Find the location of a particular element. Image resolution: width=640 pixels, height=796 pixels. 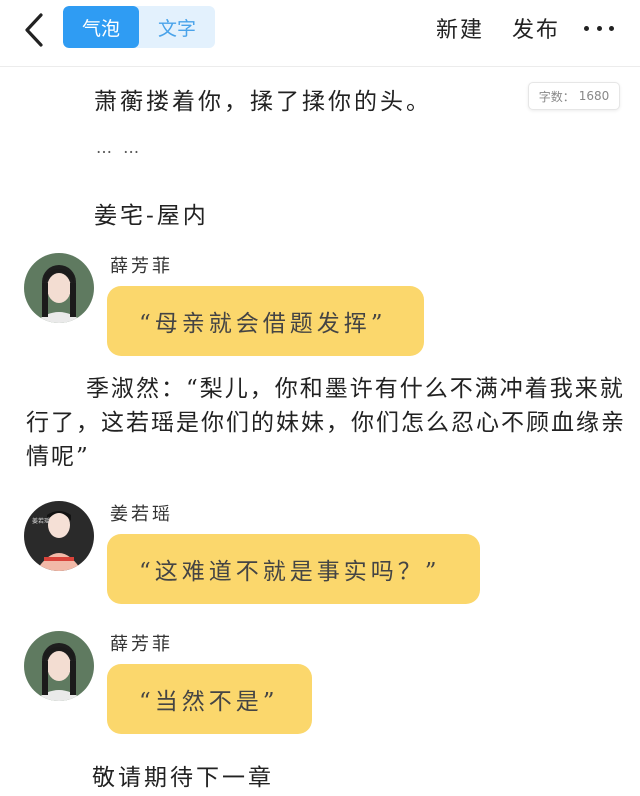

chat-bubble: “母亲就会借题发挥” is located at coordinates (265, 321).